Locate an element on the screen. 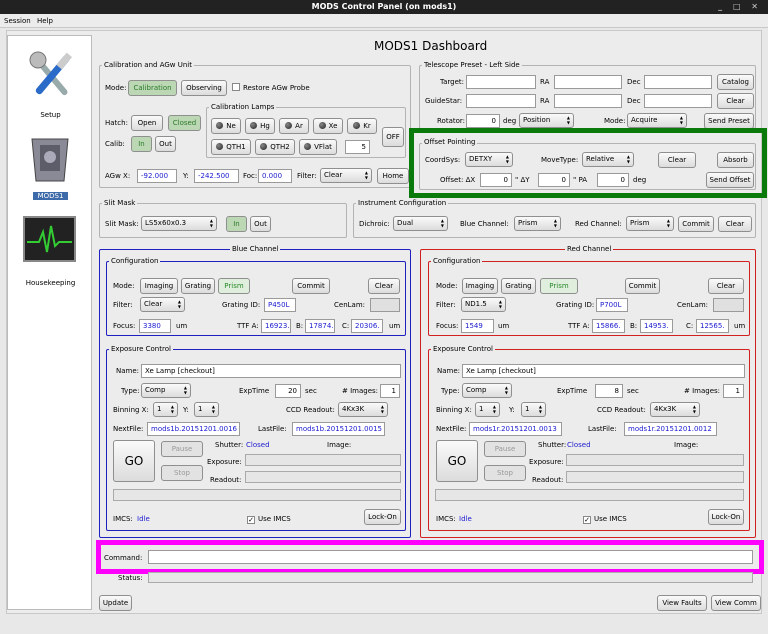 The height and width of the screenshot is (634, 768). movetype-select: Relative is located at coordinates (608, 159).